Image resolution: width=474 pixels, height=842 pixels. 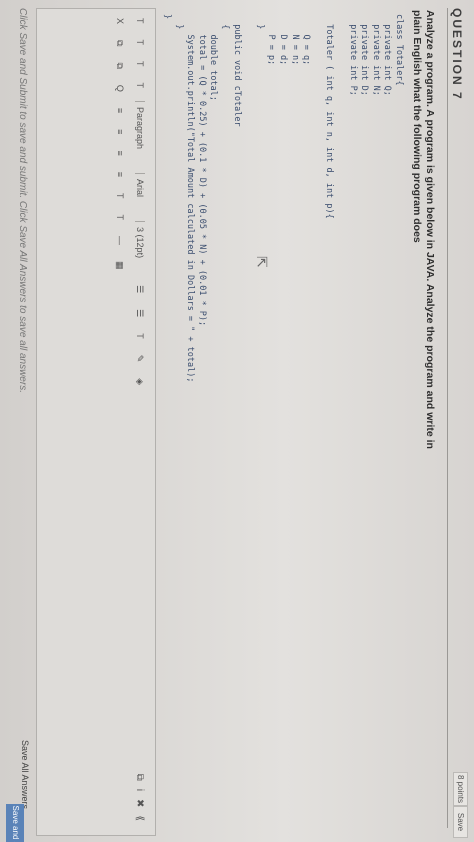 What do you see at coordinates (460, 789) in the screenshot?
I see `points-badge: 8 points` at bounding box center [460, 789].